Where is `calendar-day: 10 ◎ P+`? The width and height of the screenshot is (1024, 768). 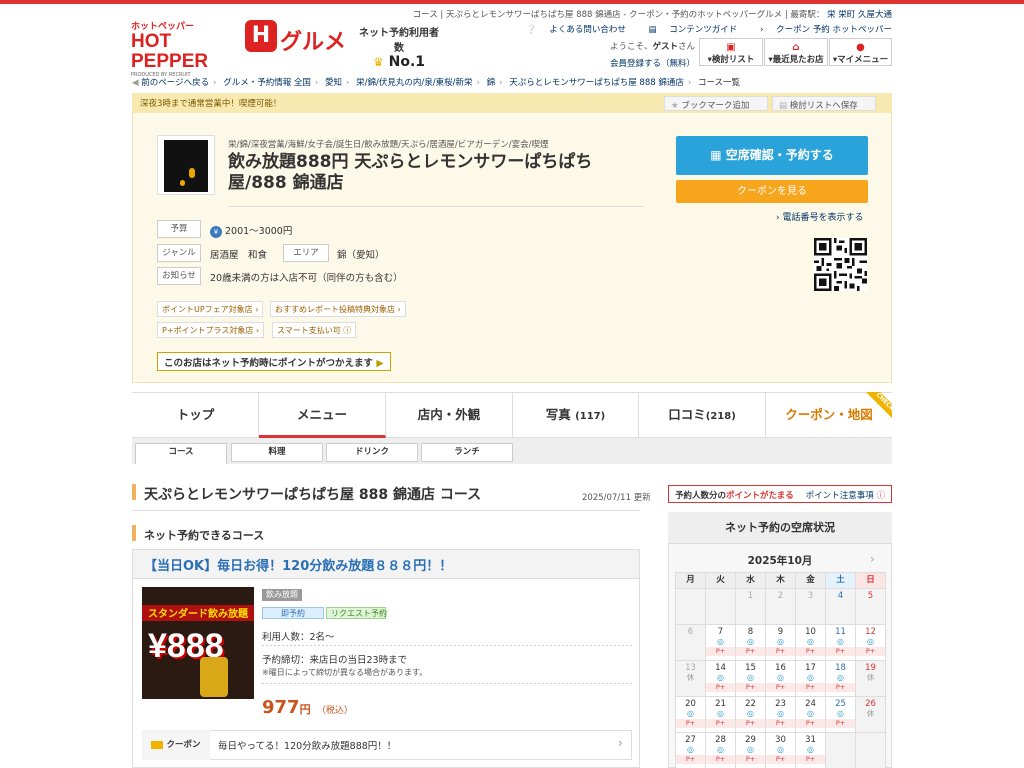 calendar-day: 10 ◎ P+ is located at coordinates (810, 642).